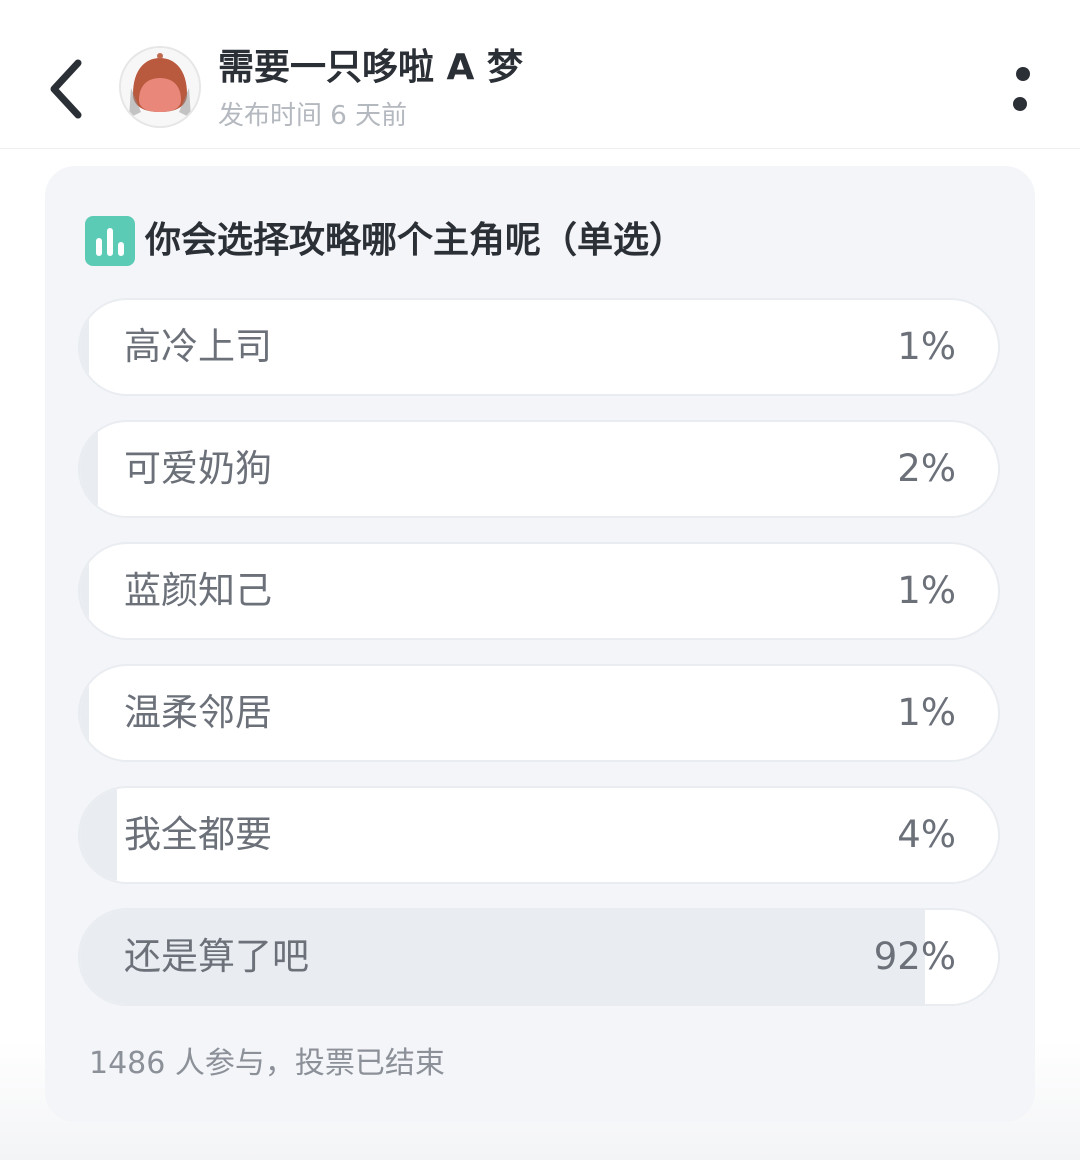 The image size is (1080, 1160). I want to click on more-button, so click(1022, 90).